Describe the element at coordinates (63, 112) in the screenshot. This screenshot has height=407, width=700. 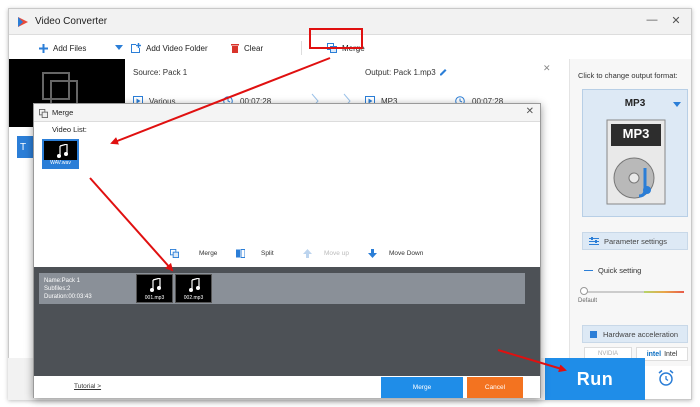
I see `merge-dialog-title: Merge` at that location.